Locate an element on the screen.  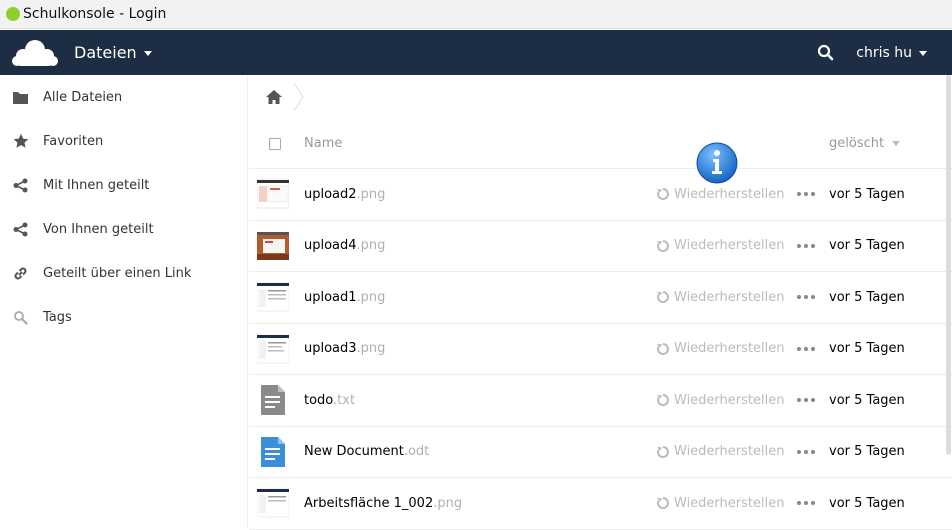
app-menu-dropdown: Dateien is located at coordinates (113, 52).